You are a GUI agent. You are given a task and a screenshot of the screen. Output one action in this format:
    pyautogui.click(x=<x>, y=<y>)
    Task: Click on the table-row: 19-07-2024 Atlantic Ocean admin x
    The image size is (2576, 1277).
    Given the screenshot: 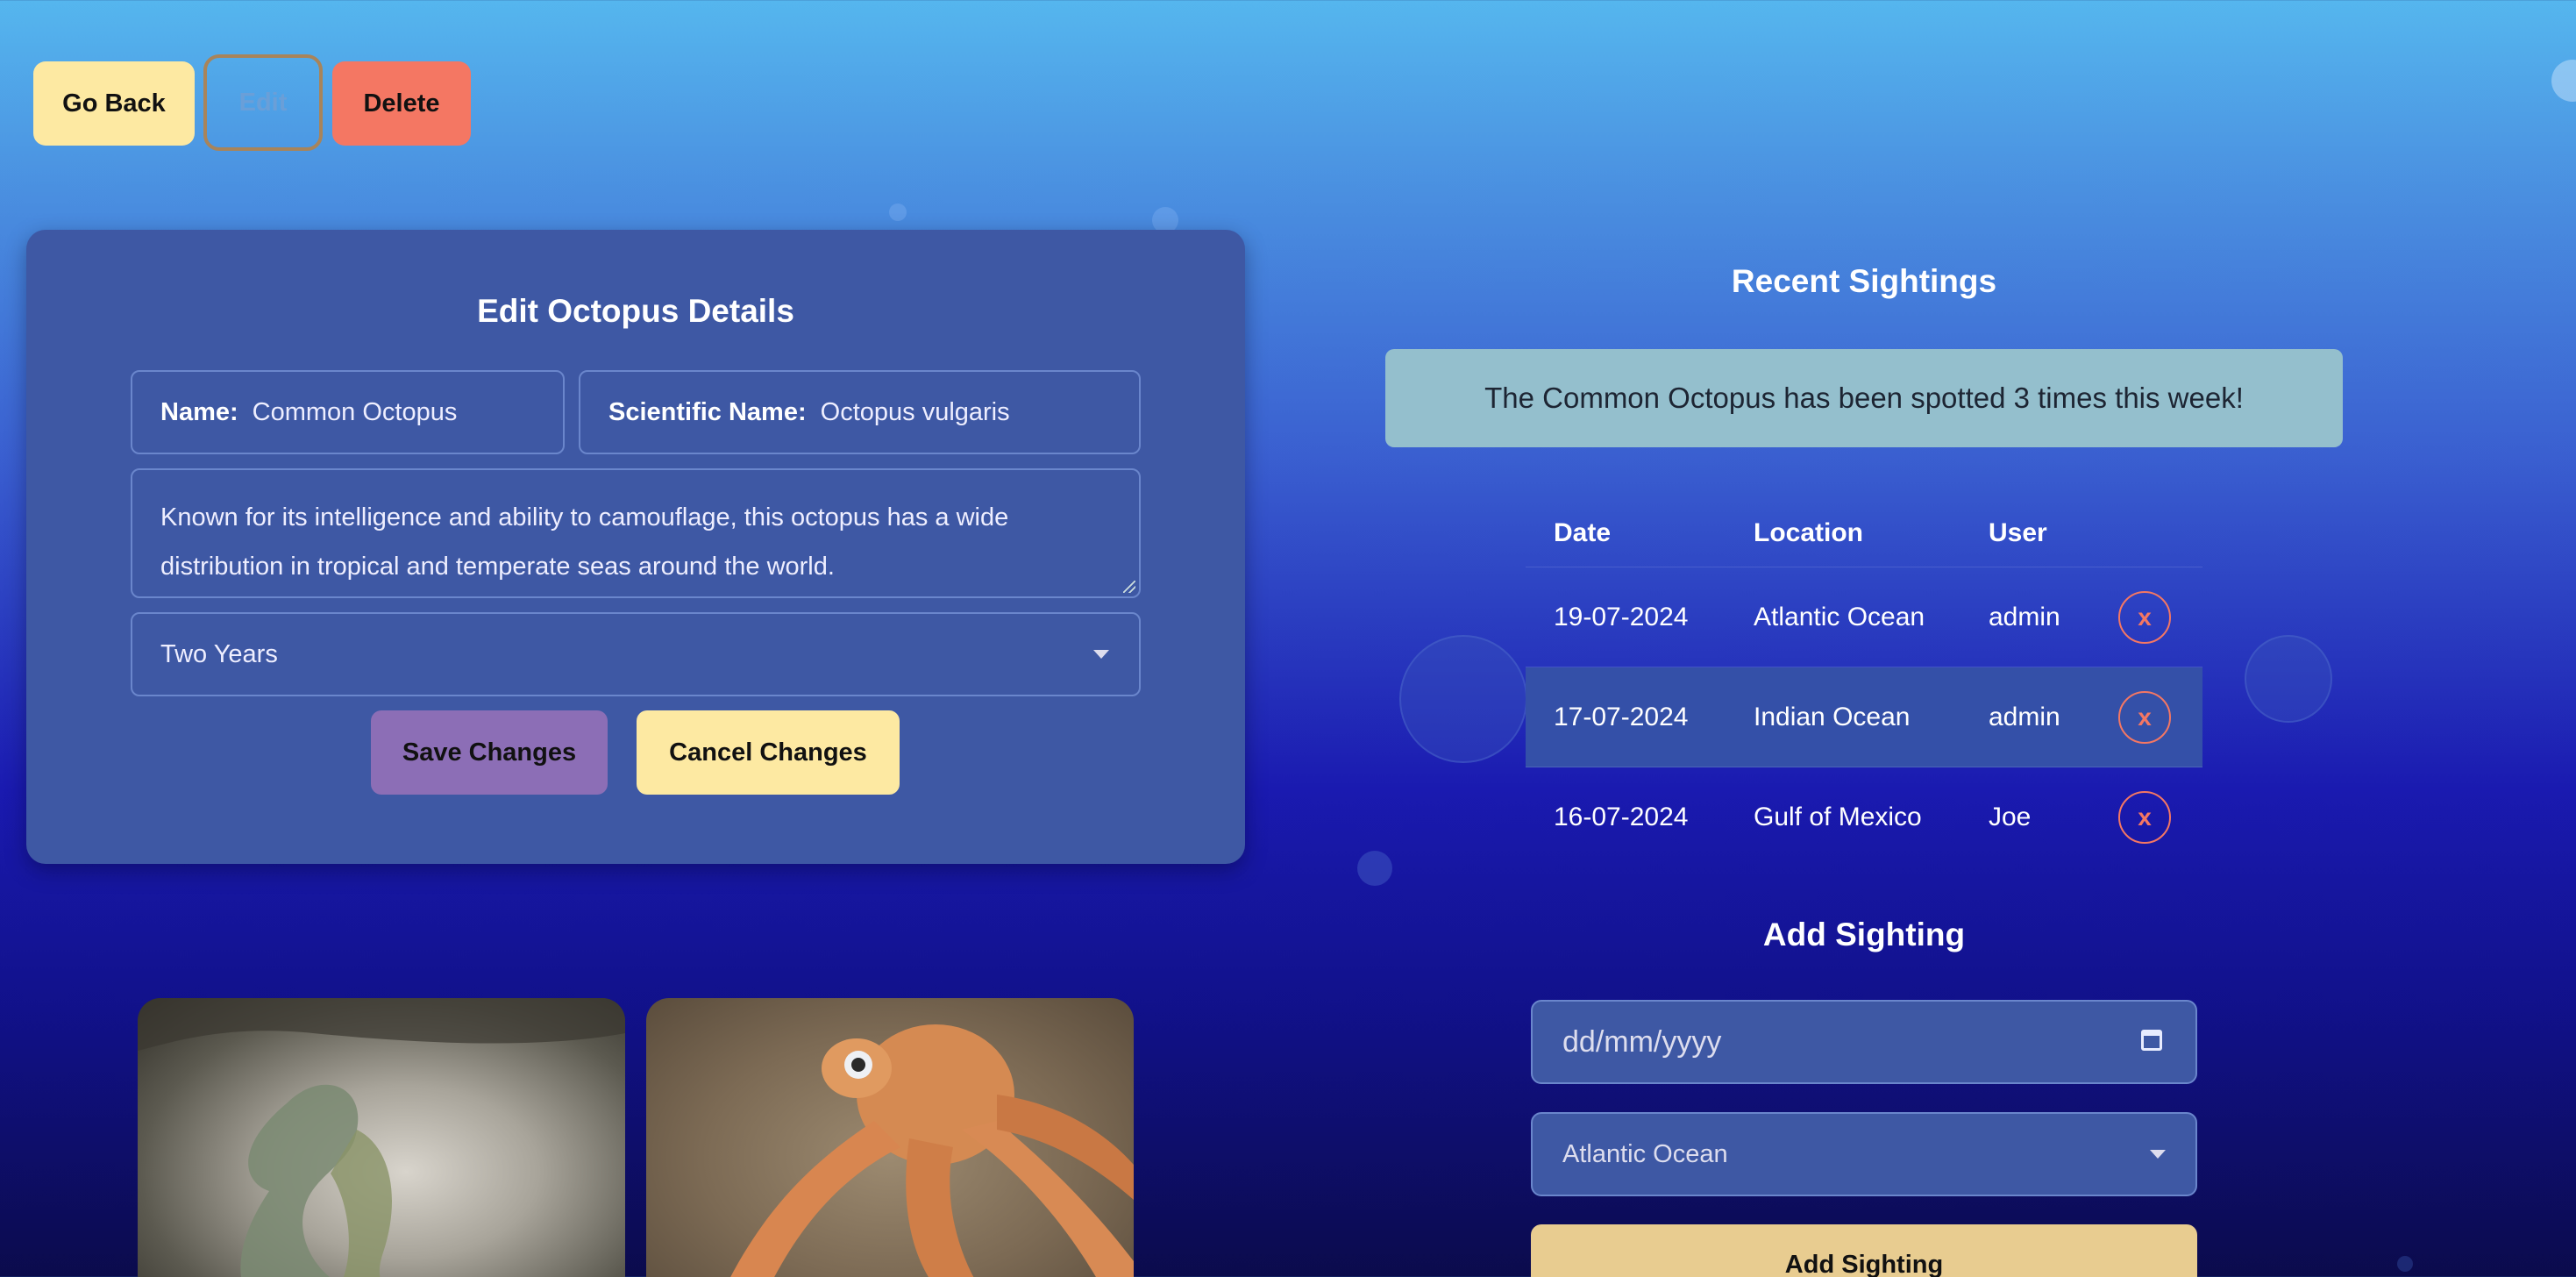 What is the action you would take?
    pyautogui.click(x=1864, y=617)
    